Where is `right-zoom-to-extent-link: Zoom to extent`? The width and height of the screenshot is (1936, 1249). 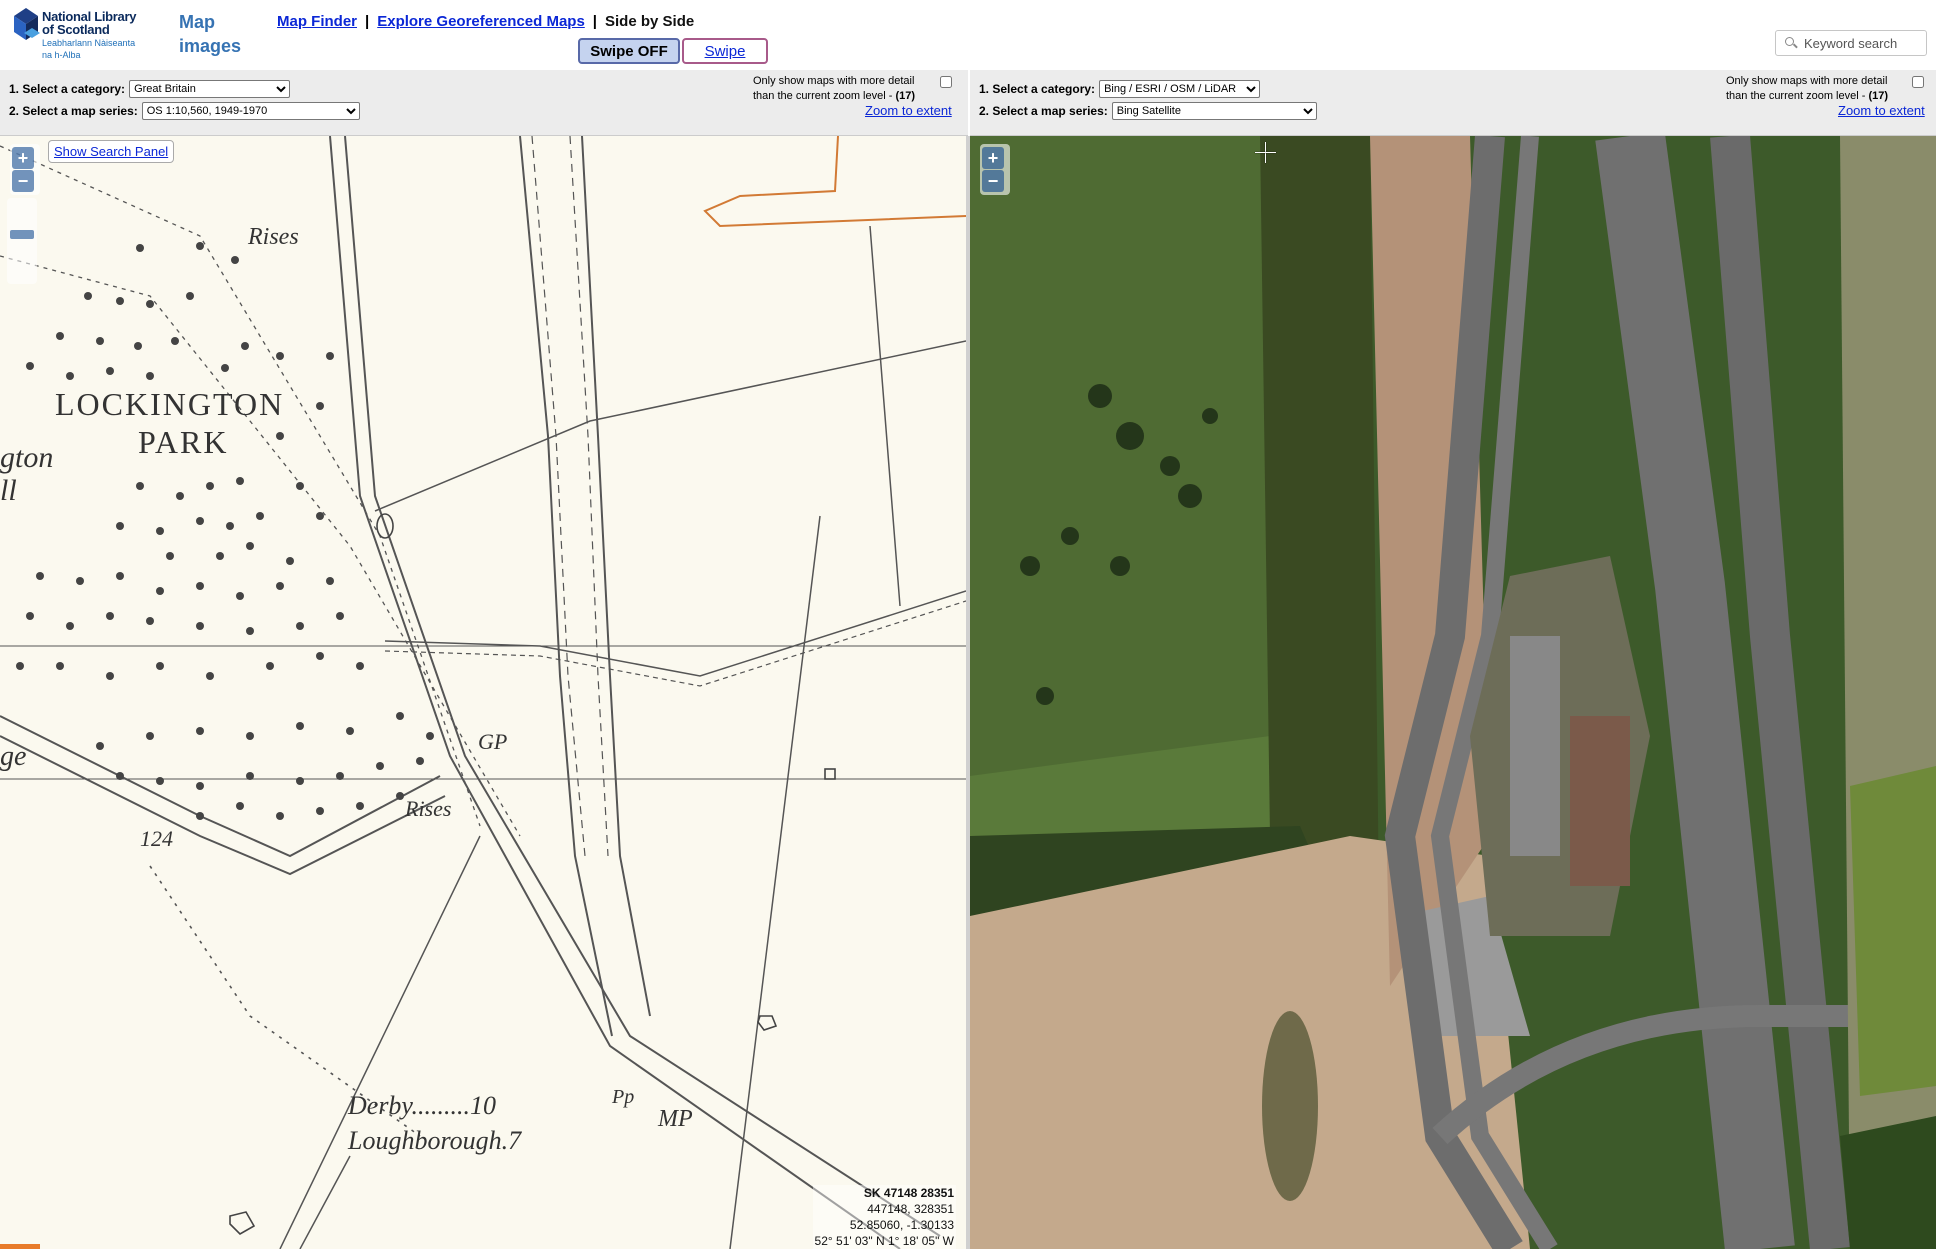 right-zoom-to-extent-link: Zoom to extent is located at coordinates (1881, 110).